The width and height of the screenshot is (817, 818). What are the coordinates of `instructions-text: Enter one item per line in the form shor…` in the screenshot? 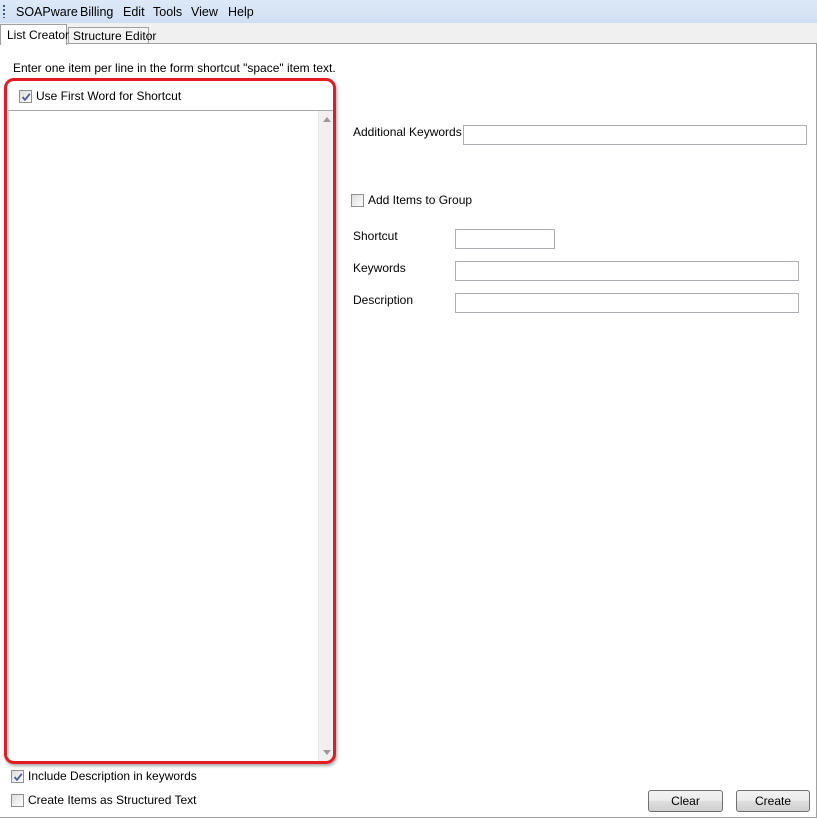 It's located at (174, 68).